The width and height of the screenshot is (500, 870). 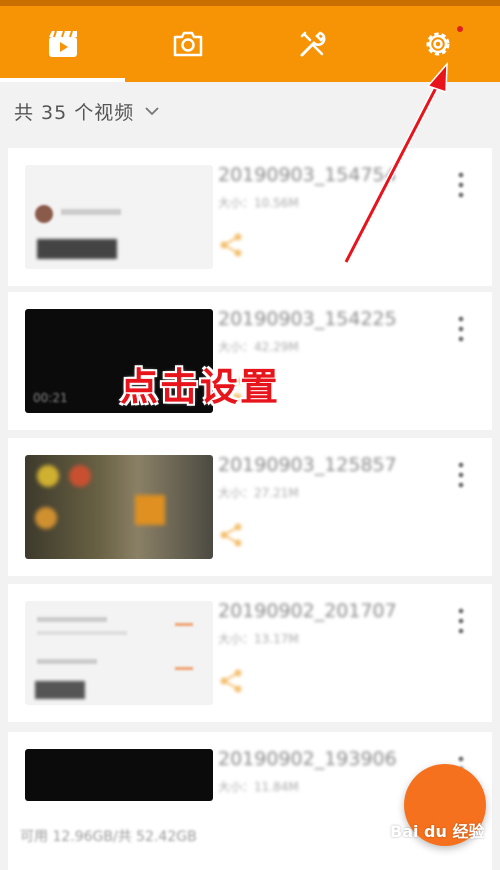 What do you see at coordinates (250, 111) in the screenshot?
I see `list-header: 共 35 个视频` at bounding box center [250, 111].